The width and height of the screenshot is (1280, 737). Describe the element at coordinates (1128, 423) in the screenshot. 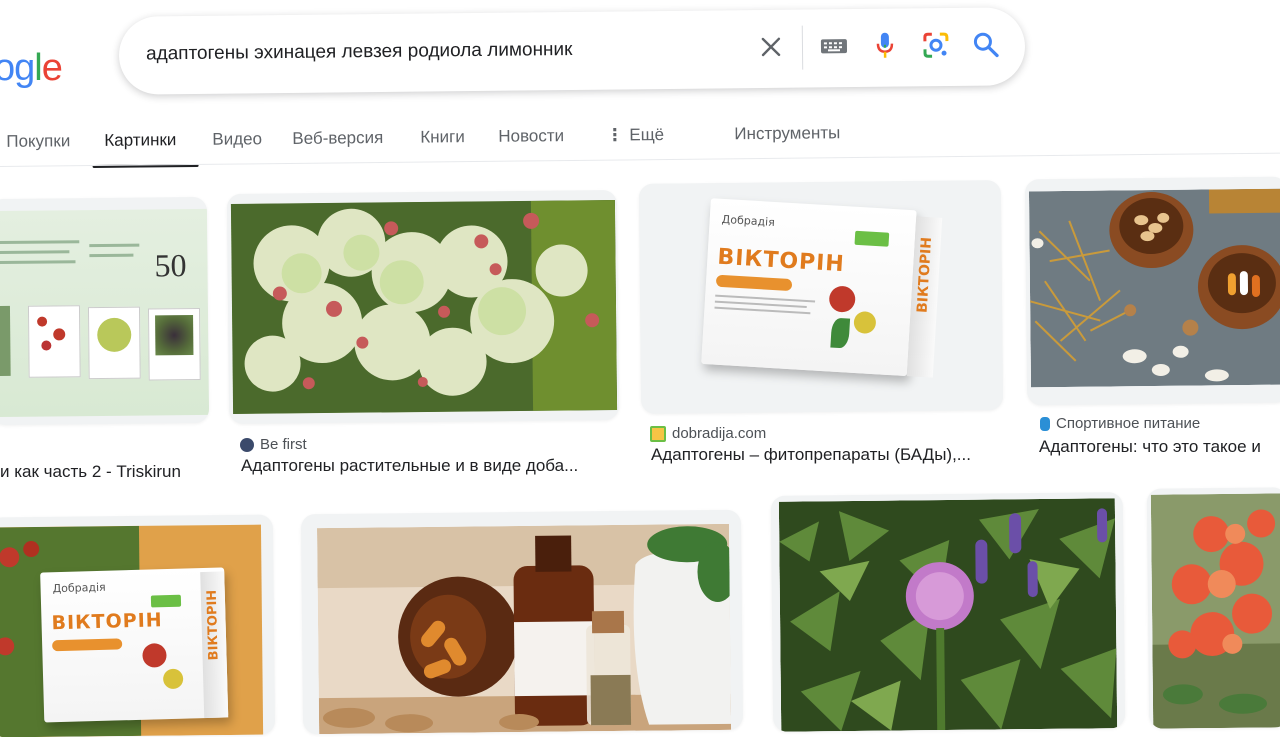

I see `result-4-source-name: Спортивное питание` at that location.